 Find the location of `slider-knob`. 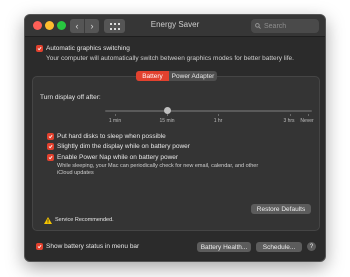

slider-knob is located at coordinates (168, 110).